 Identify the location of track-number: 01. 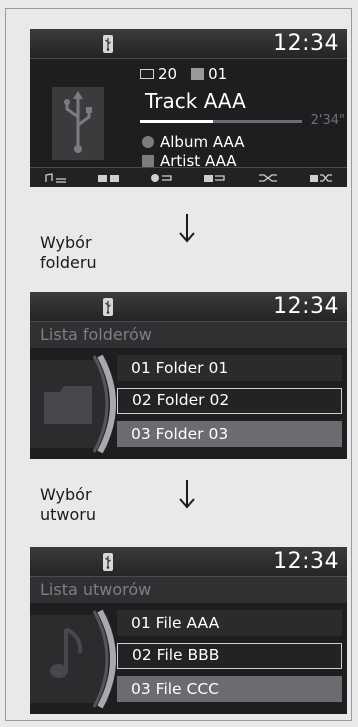
(218, 74).